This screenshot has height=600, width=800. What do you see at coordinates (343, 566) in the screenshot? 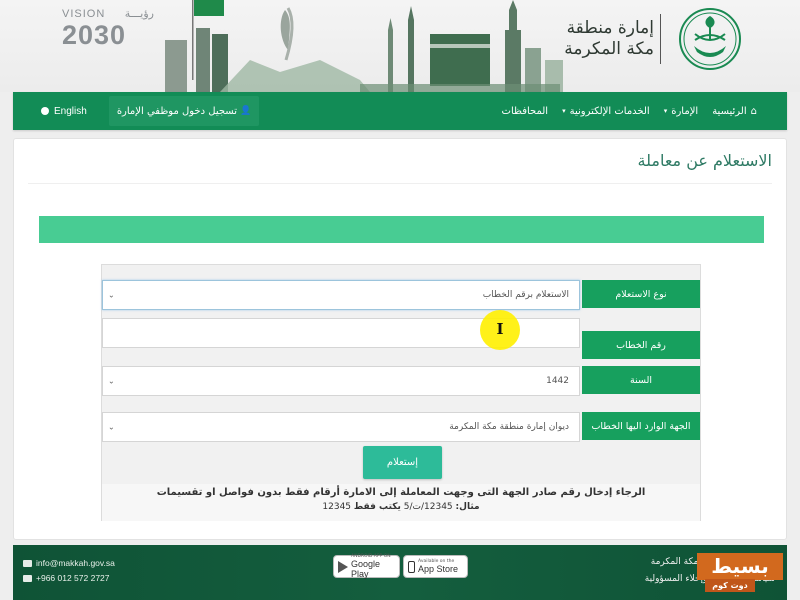
I see `google-play-icon` at bounding box center [343, 566].